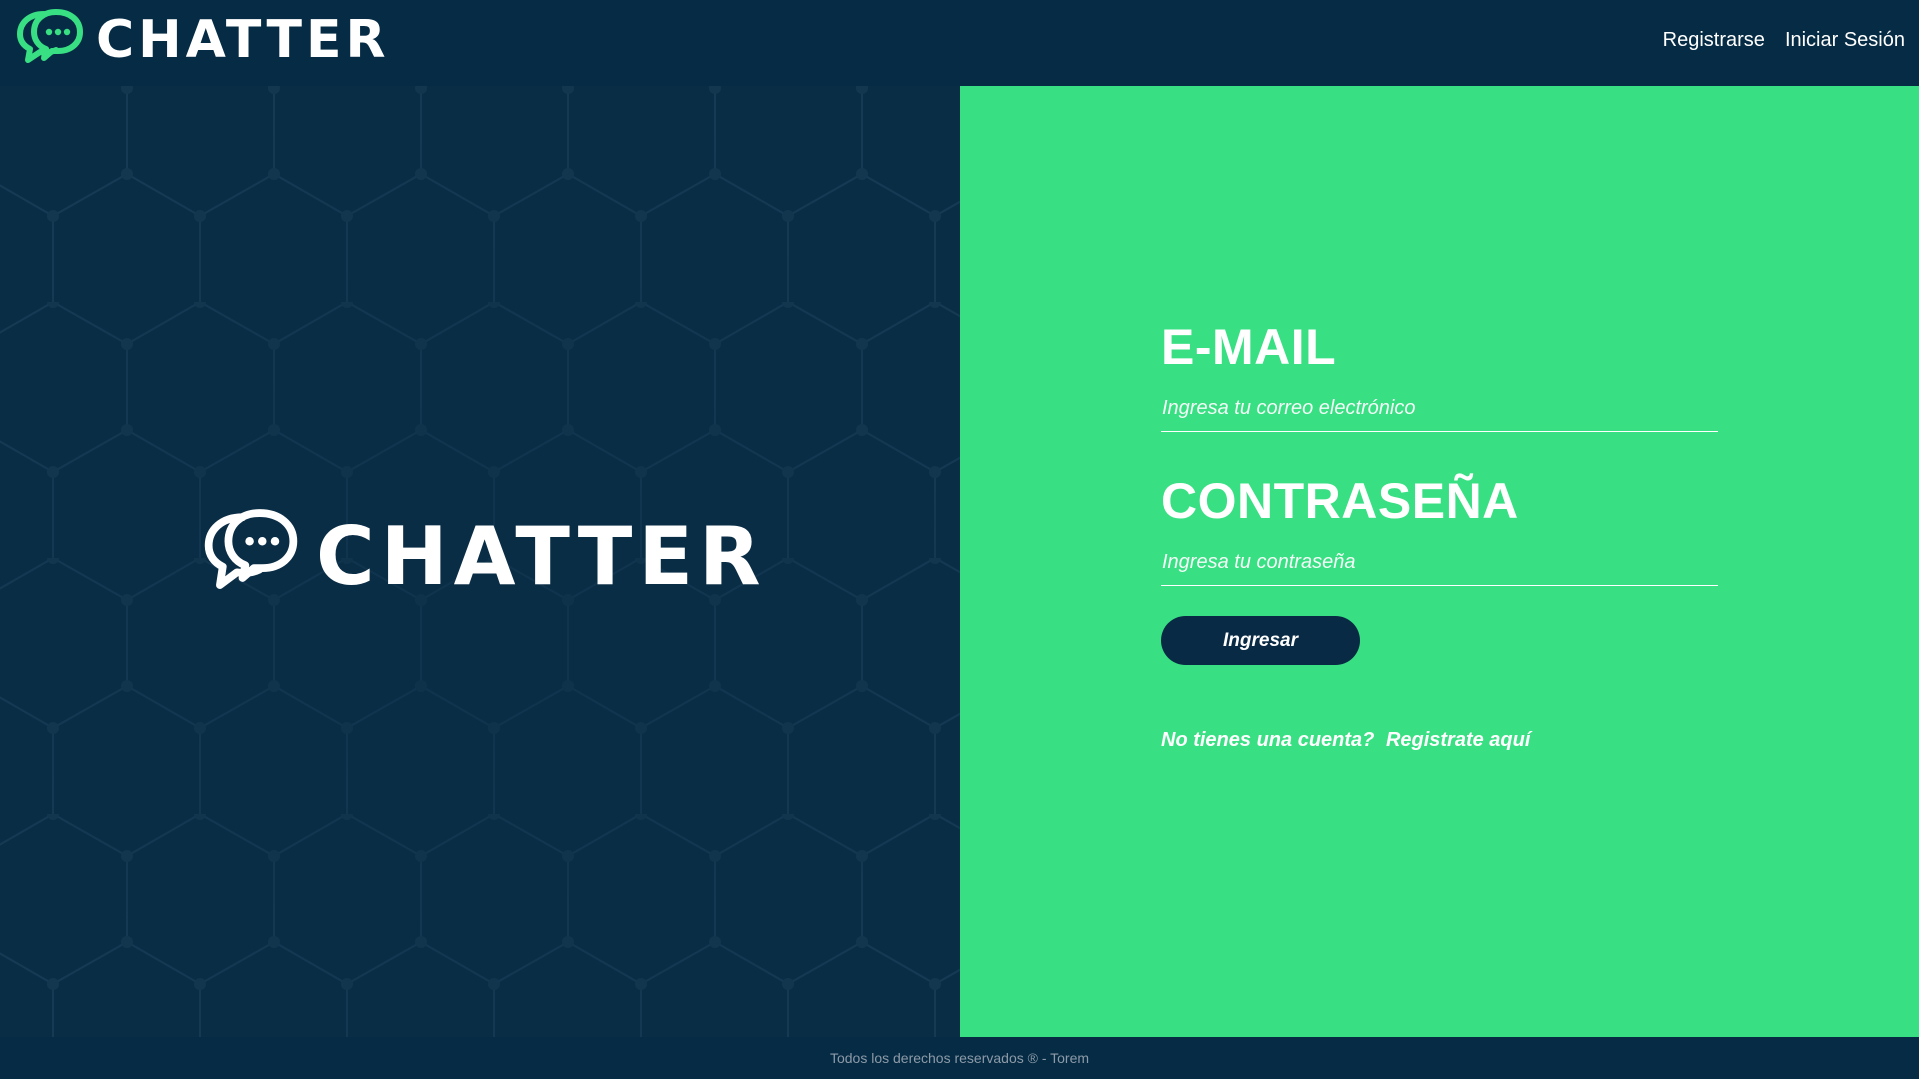  What do you see at coordinates (1340, 501) in the screenshot?
I see `password-title: CONTRASEÑA` at bounding box center [1340, 501].